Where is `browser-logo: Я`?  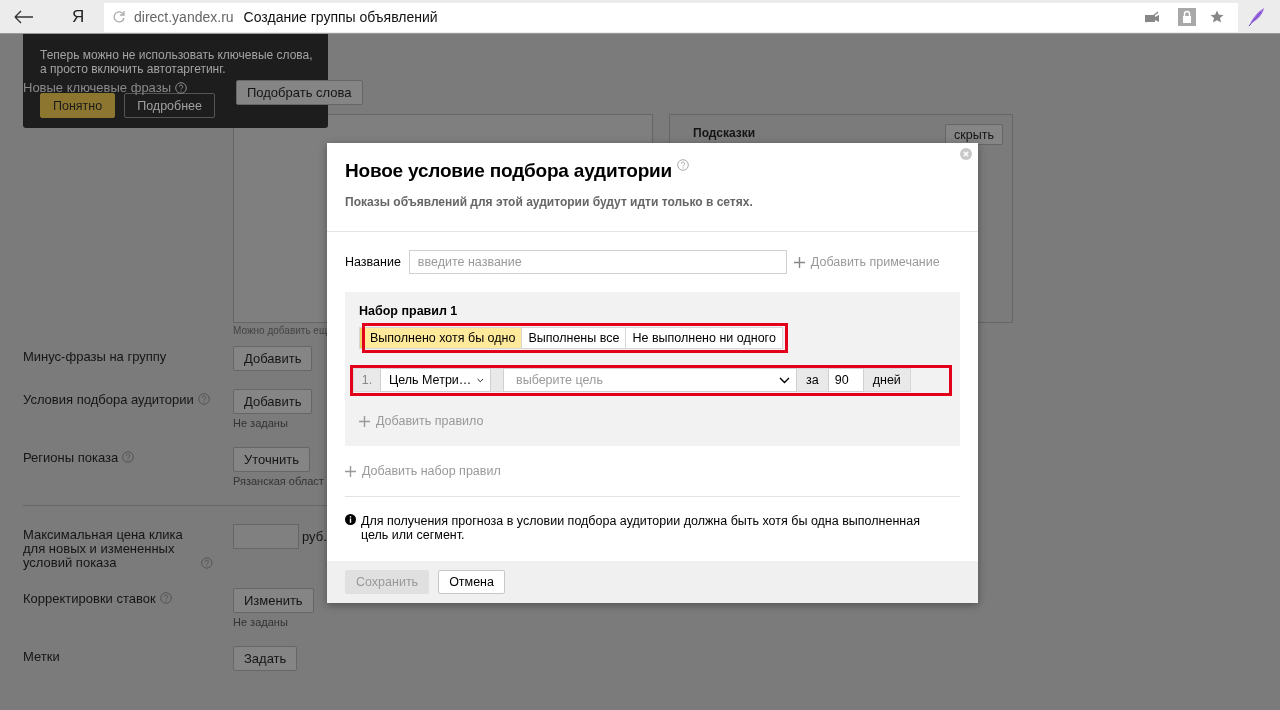 browser-logo: Я is located at coordinates (78, 16).